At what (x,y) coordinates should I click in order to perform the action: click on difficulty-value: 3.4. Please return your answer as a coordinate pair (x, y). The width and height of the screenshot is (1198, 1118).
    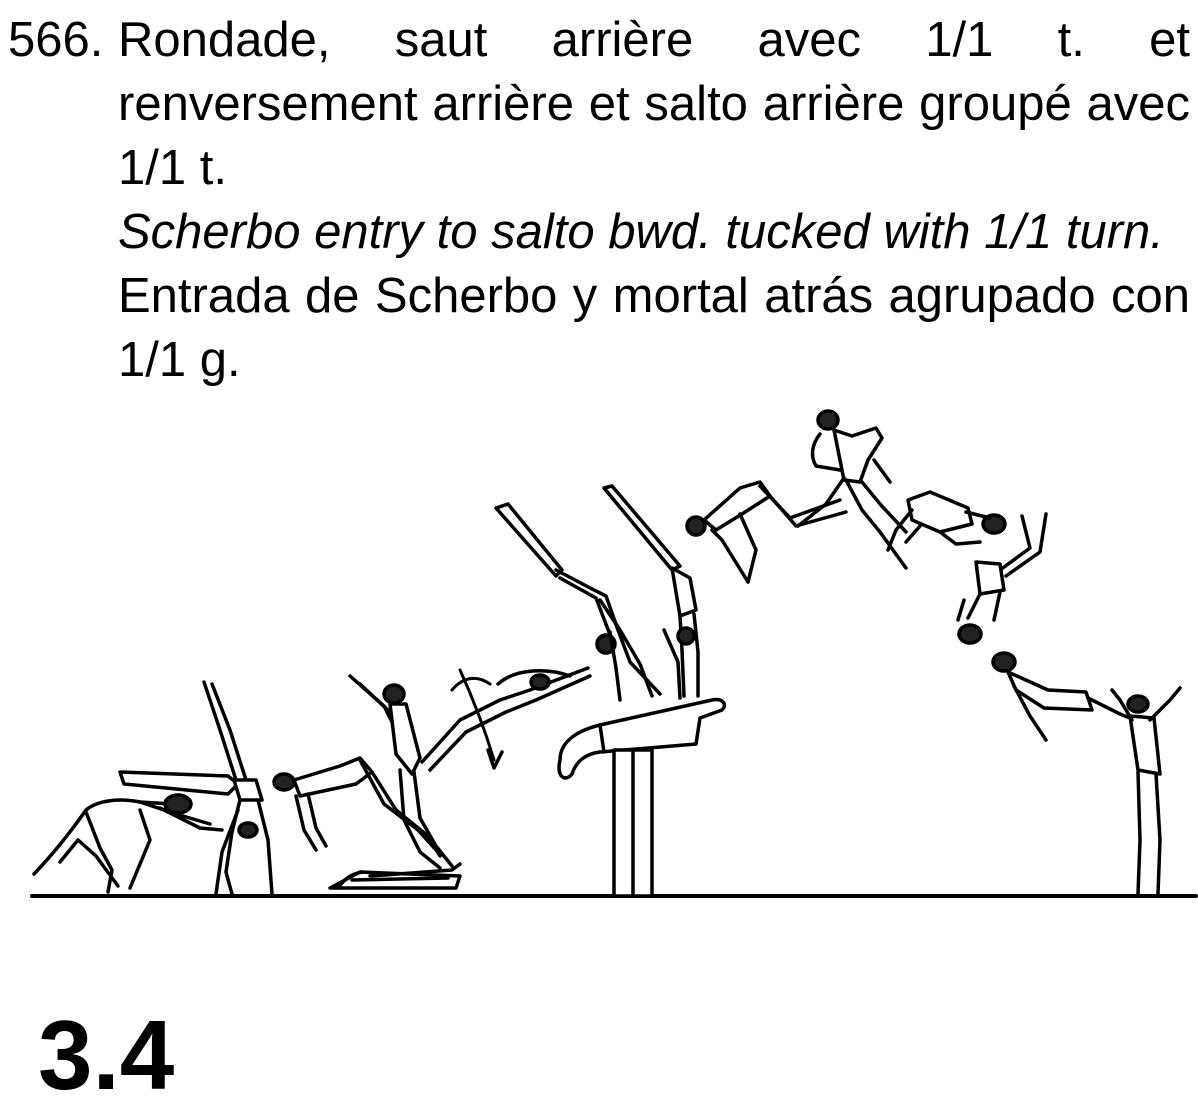
    Looking at the image, I should click on (106, 1055).